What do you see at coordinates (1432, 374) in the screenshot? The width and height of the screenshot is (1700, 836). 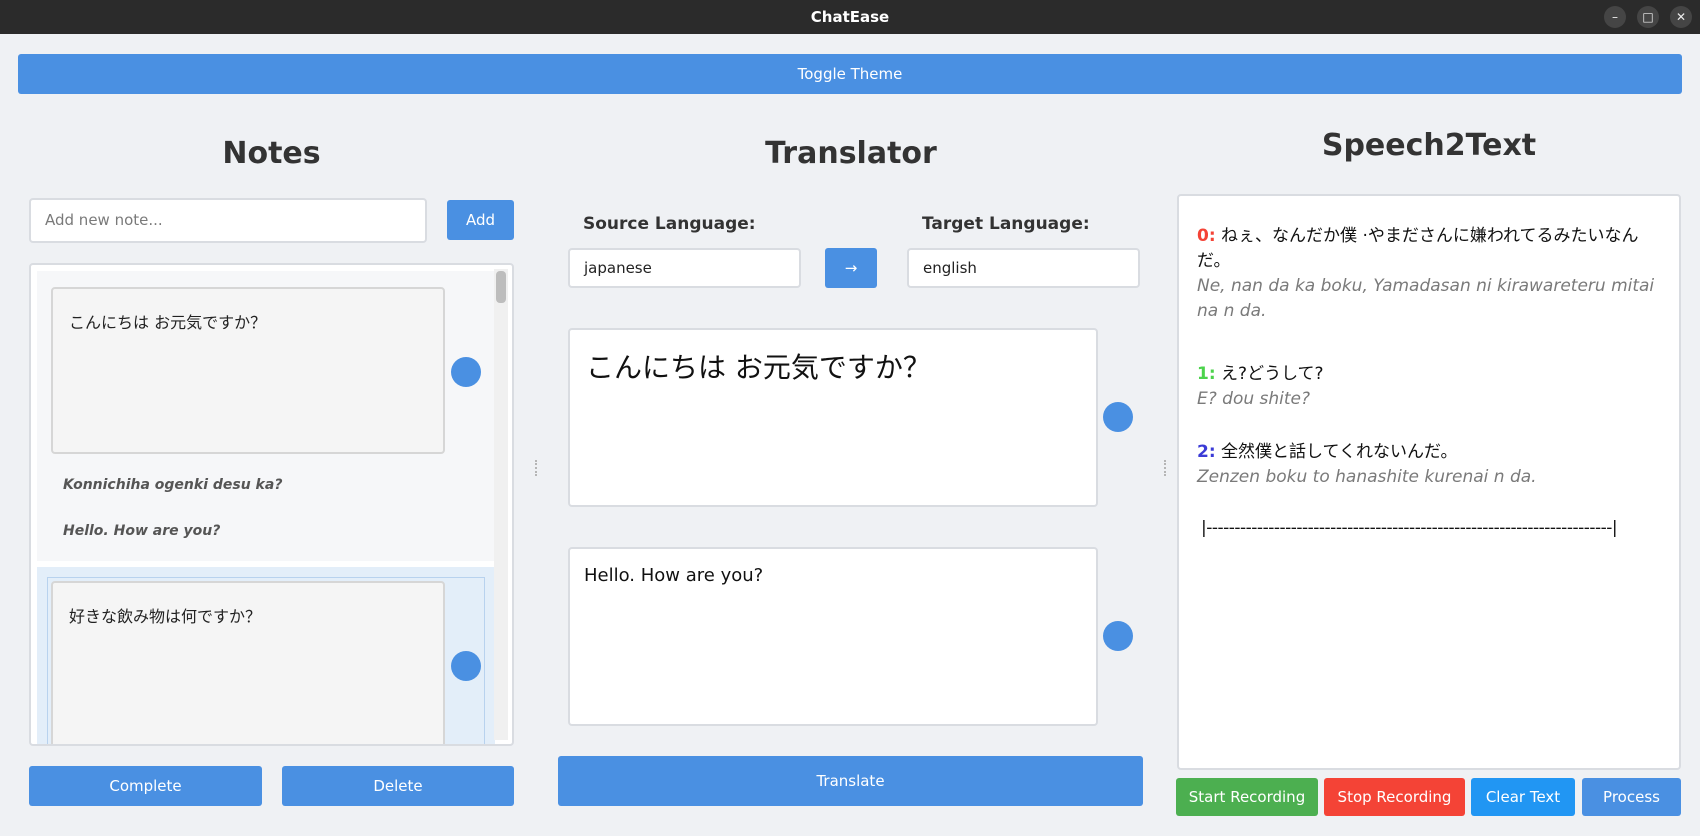 I see `transcript-line: 1: え?どうして?` at bounding box center [1432, 374].